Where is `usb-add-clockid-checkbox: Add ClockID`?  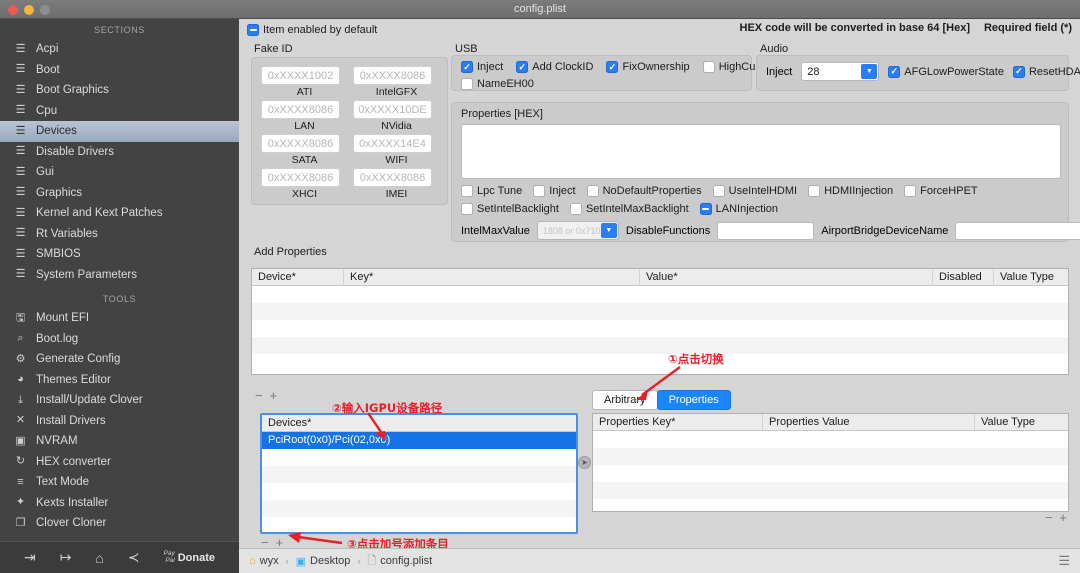
usb-add-clockid-checkbox: Add ClockID is located at coordinates (554, 67).